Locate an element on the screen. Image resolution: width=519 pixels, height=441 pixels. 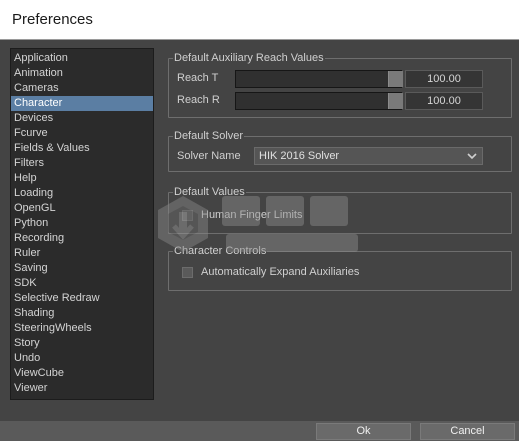
reach-r-value-field: 100.00 is located at coordinates (444, 101).